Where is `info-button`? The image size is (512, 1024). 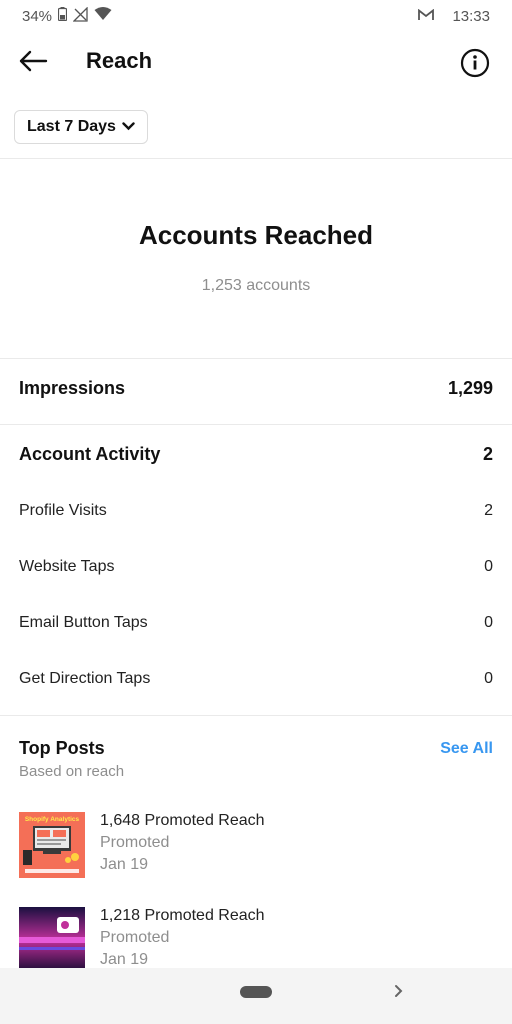
info-button is located at coordinates (475, 63).